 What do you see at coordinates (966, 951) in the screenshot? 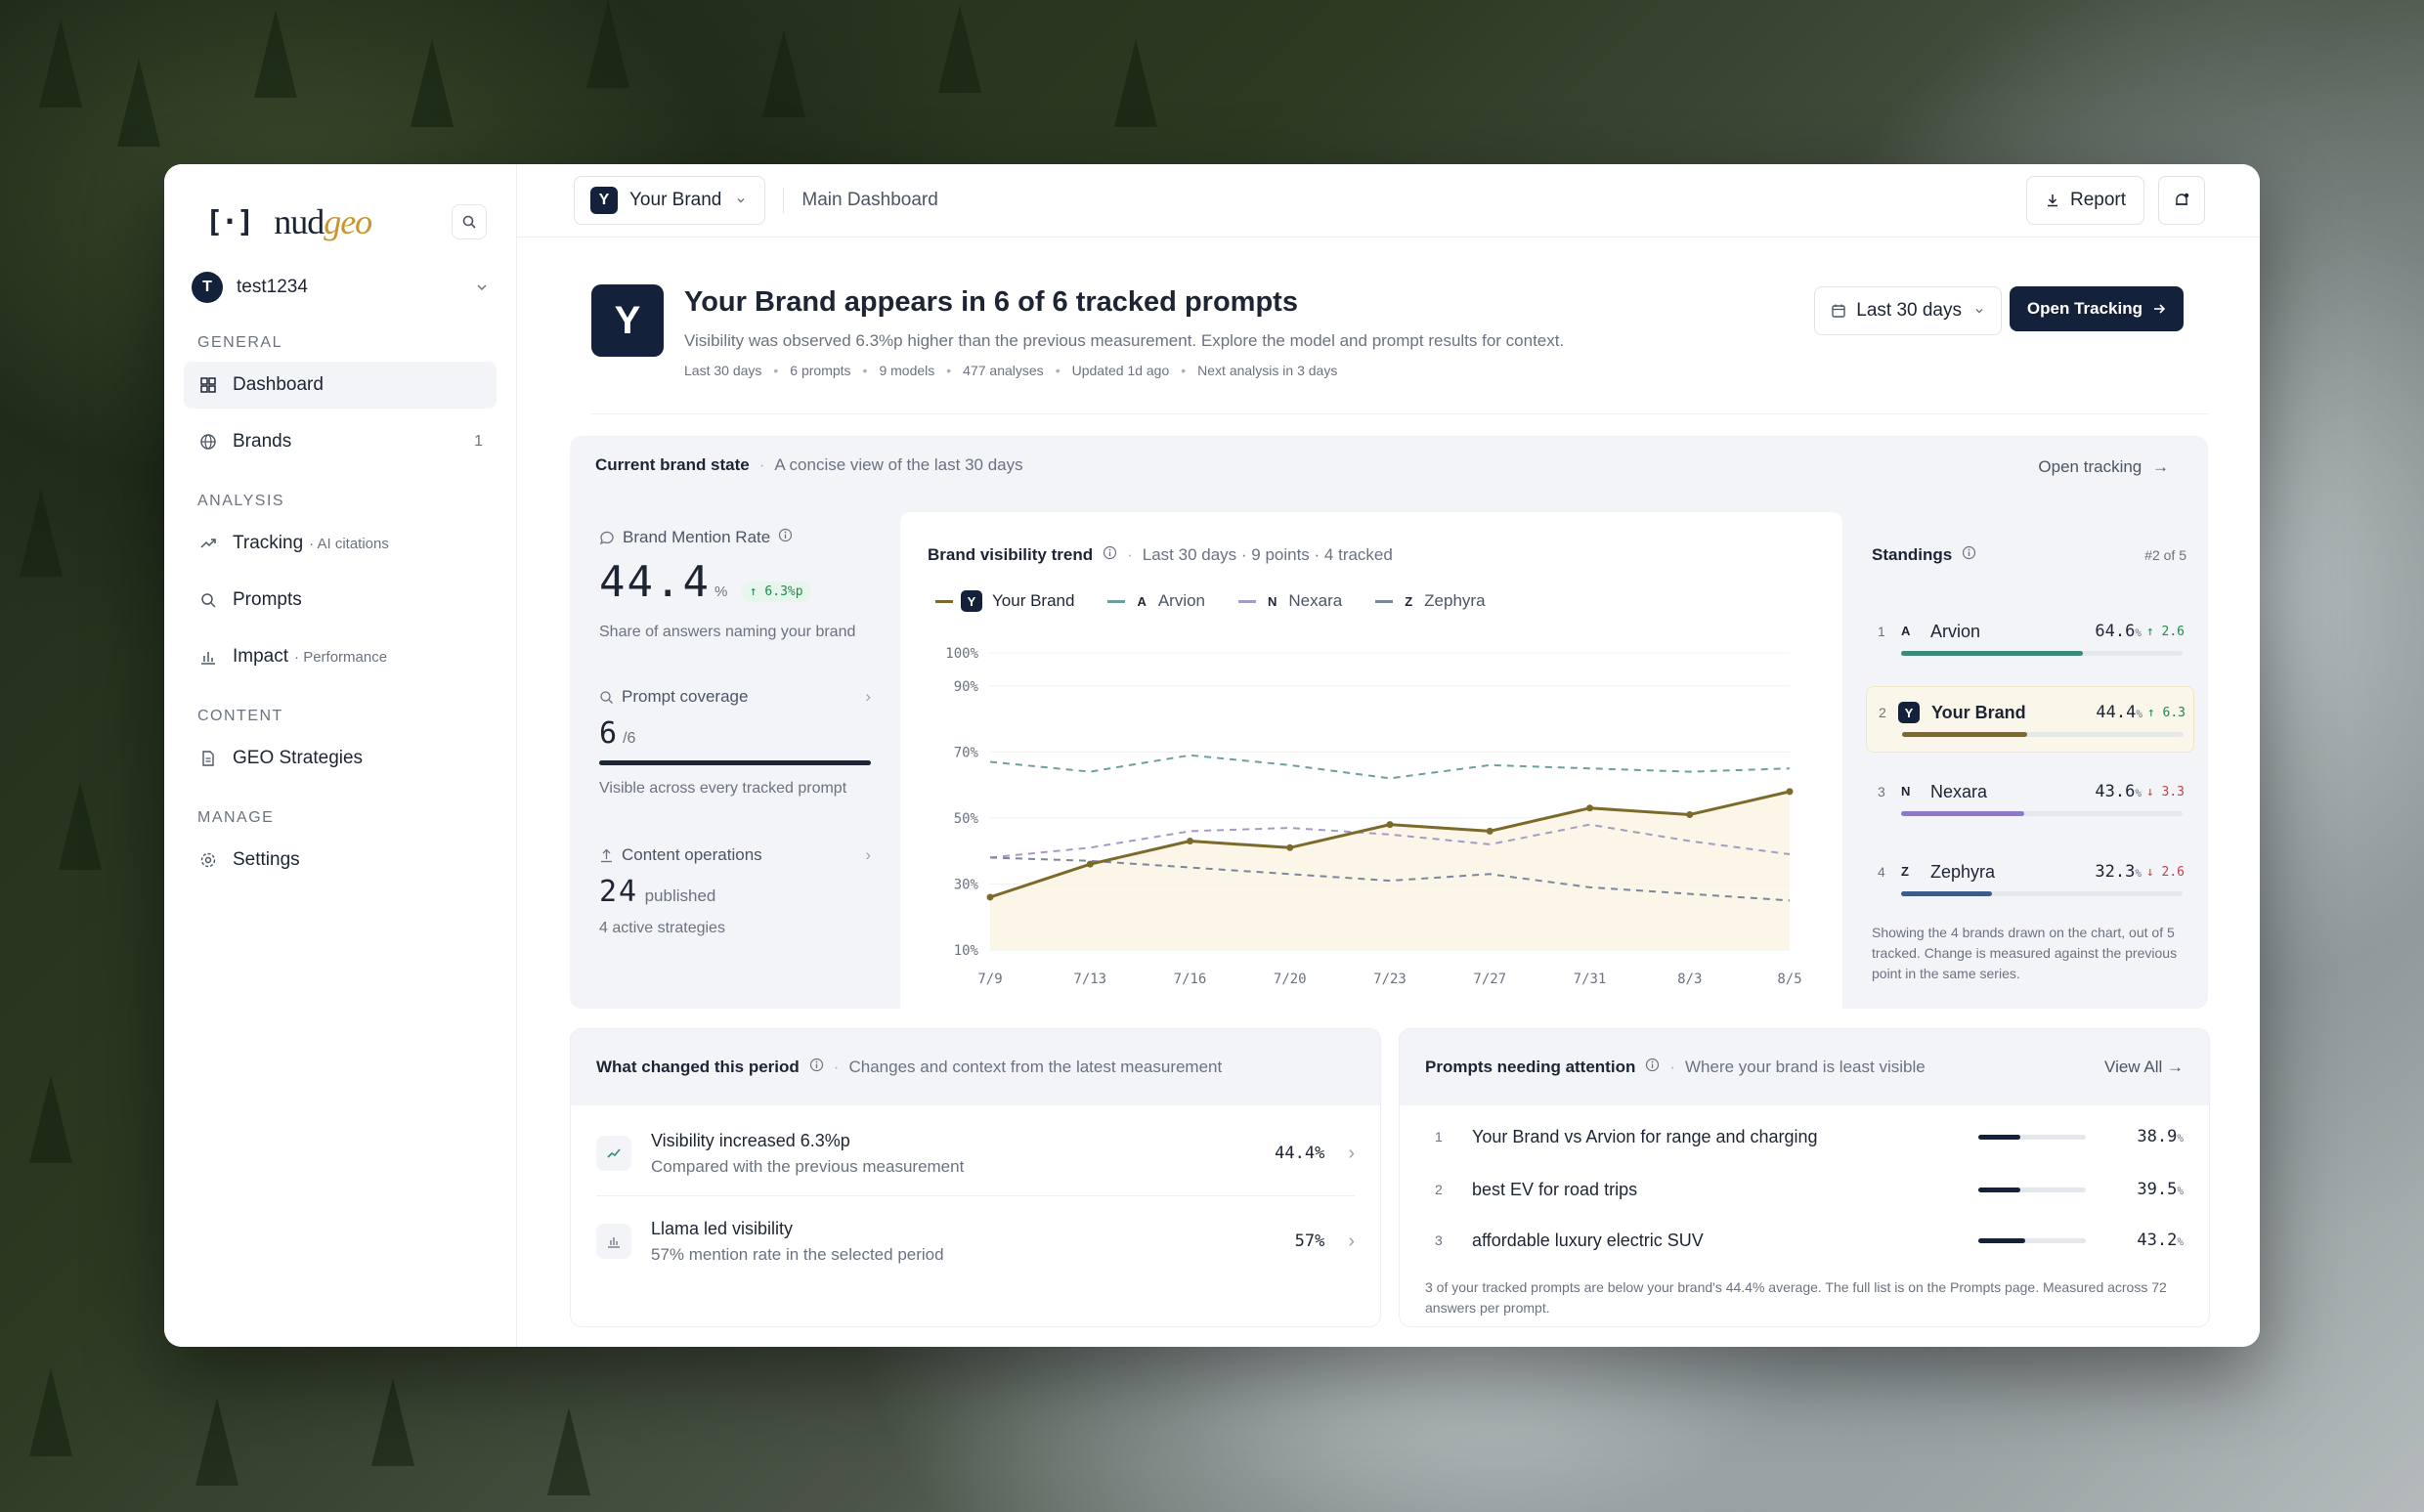
I see `y-tick-label: 10%` at bounding box center [966, 951].